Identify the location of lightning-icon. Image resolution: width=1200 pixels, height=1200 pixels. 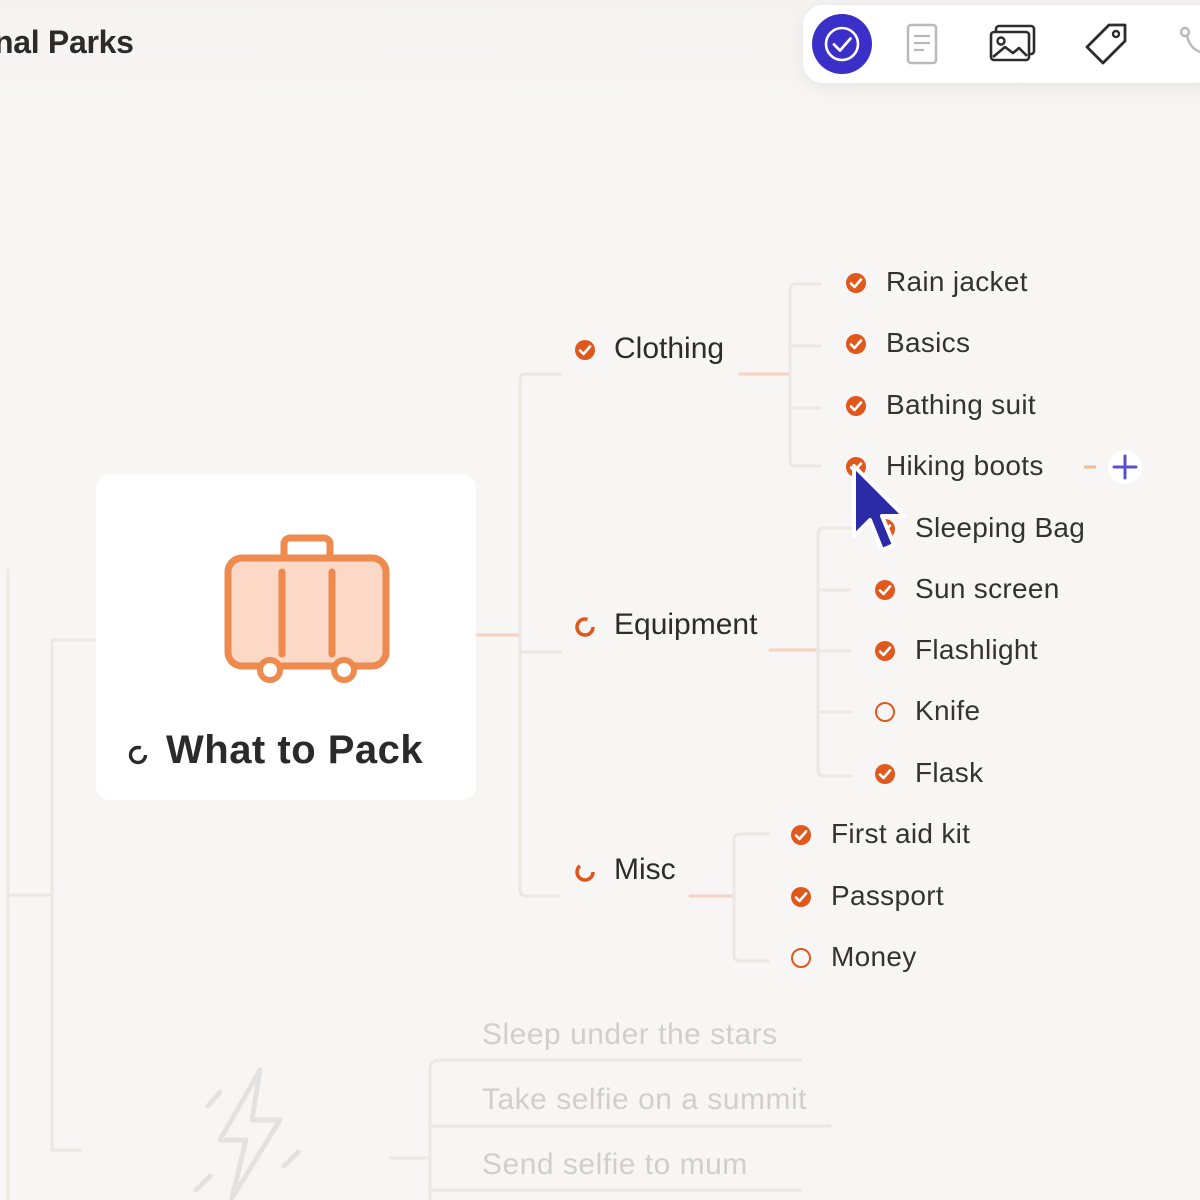
(247, 1133).